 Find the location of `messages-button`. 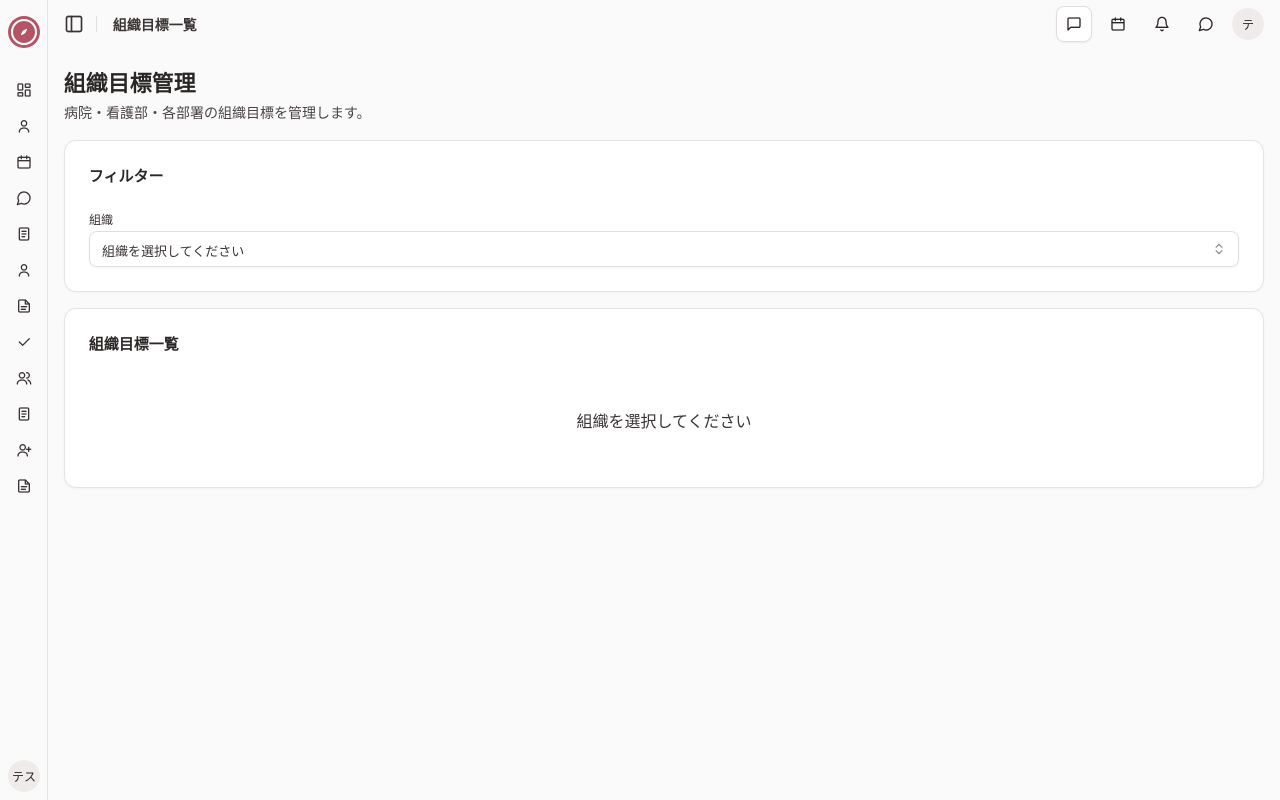

messages-button is located at coordinates (1206, 24).